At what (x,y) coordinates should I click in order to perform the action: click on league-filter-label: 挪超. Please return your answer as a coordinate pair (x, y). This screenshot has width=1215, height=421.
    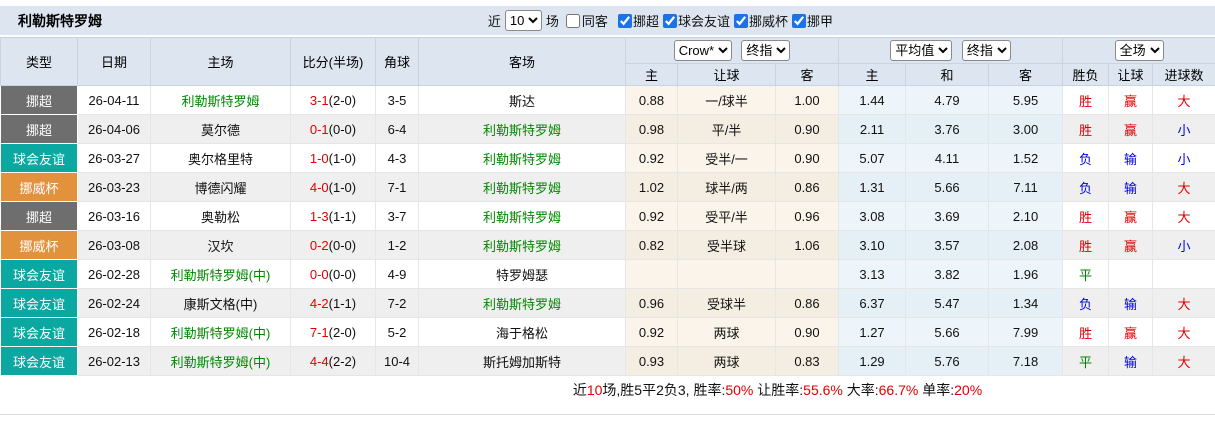
    Looking at the image, I should click on (645, 21).